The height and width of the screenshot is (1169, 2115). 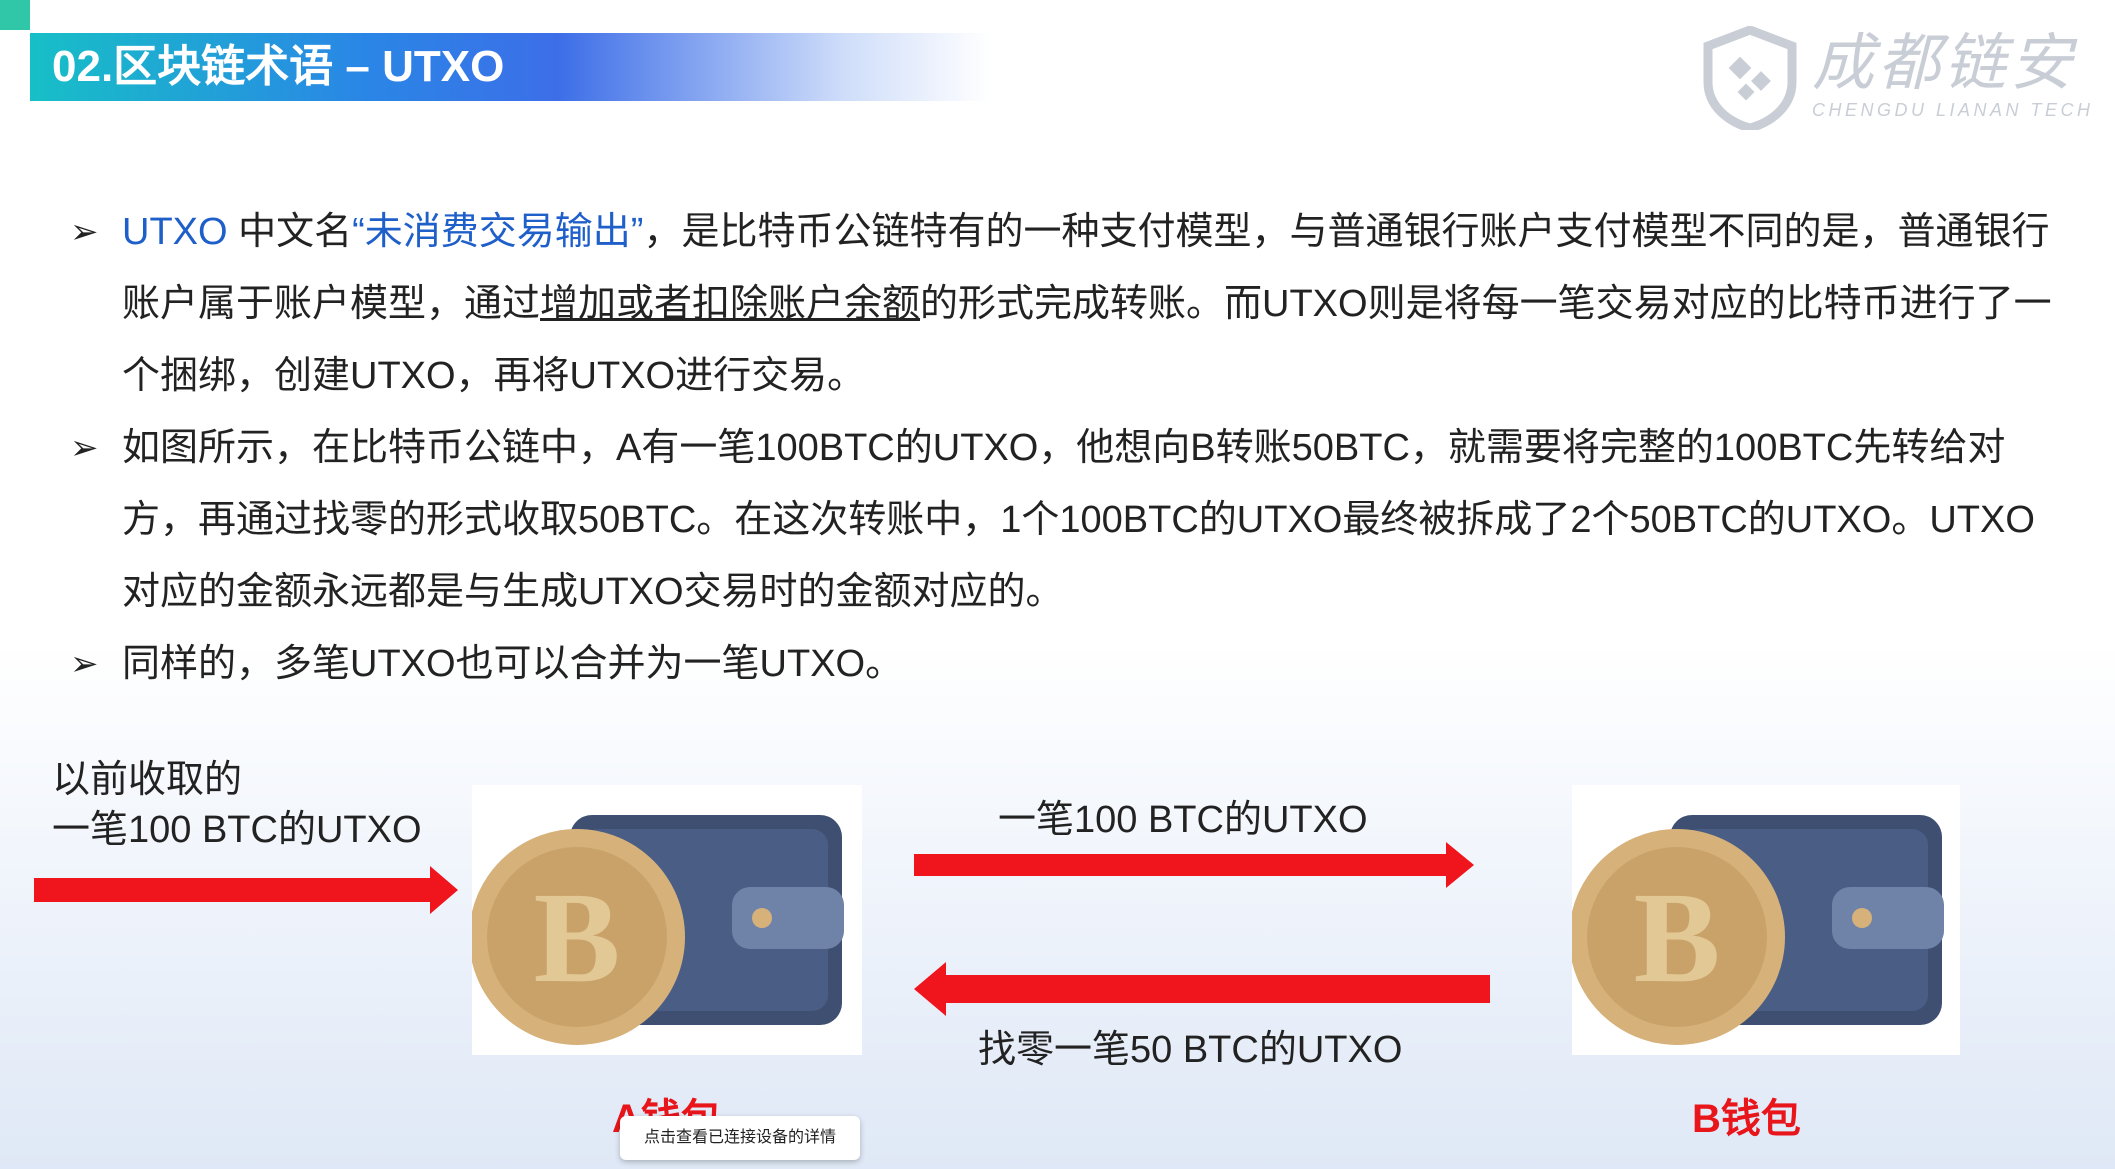 What do you see at coordinates (1944, 63) in the screenshot?
I see `logo-name-cn: 成都链安` at bounding box center [1944, 63].